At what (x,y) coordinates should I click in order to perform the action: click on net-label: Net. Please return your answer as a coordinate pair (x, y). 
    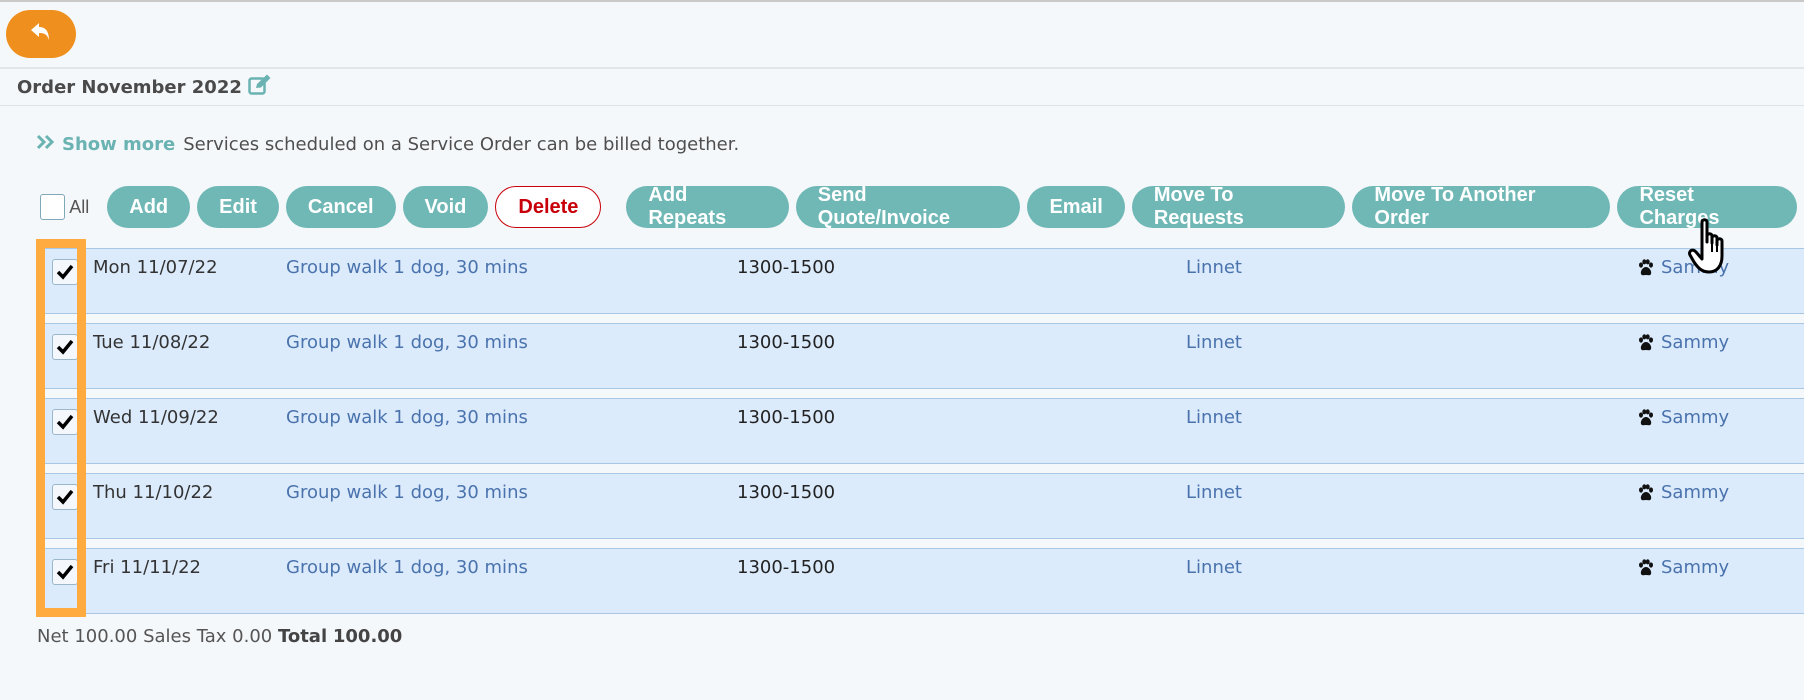
    Looking at the image, I should click on (53, 636).